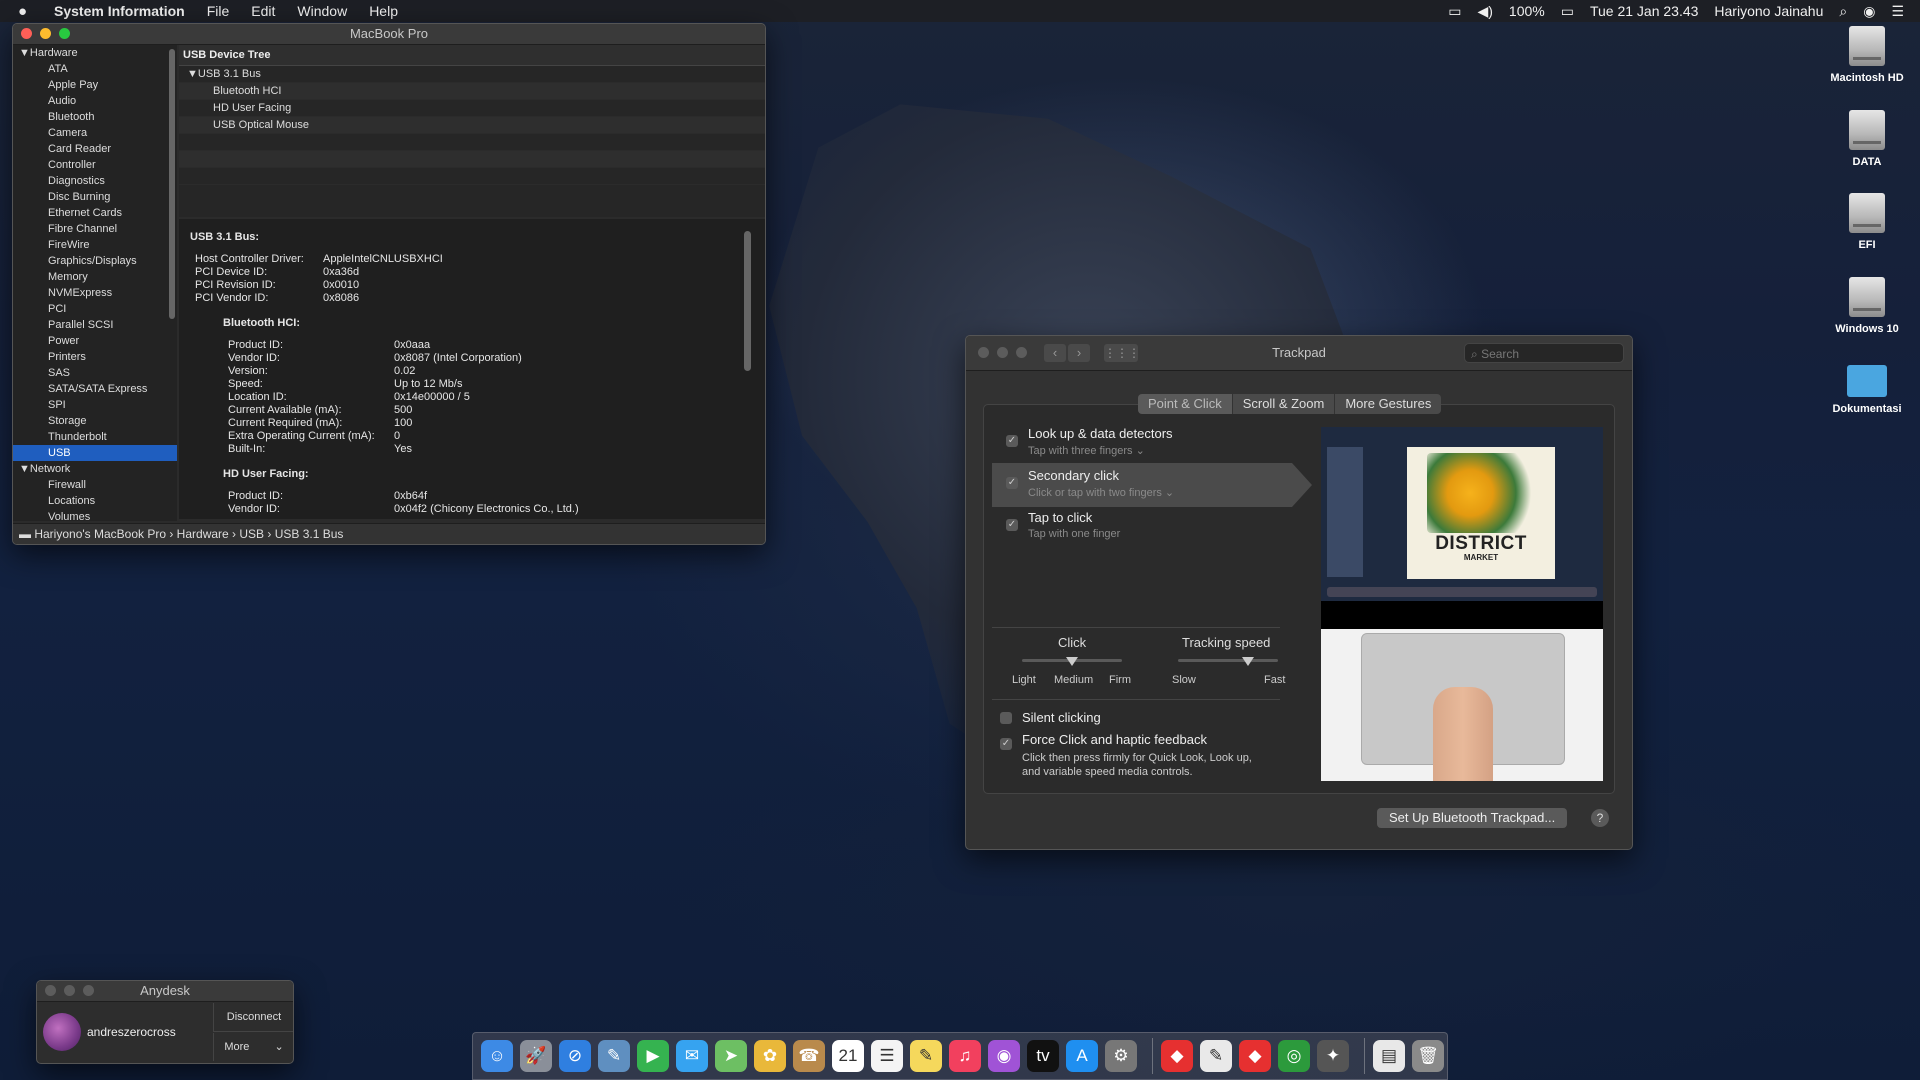  What do you see at coordinates (322, 11) in the screenshot?
I see `menu-window: Window` at bounding box center [322, 11].